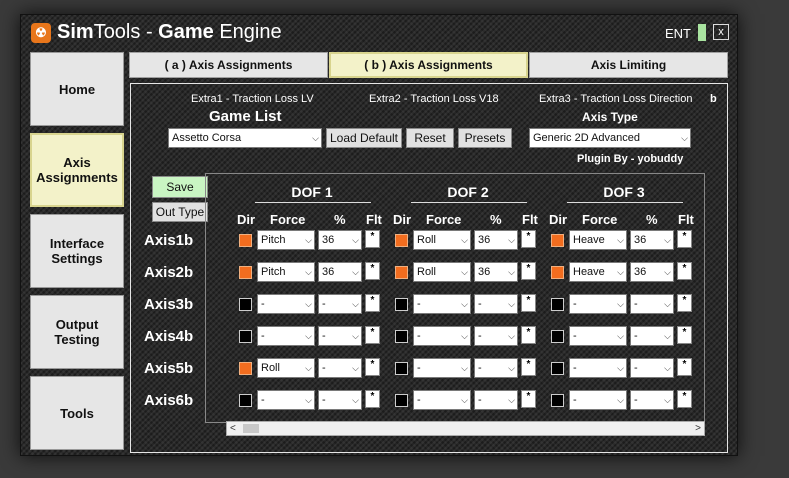  What do you see at coordinates (273, 272) in the screenshot?
I see `force-value: Pitch` at bounding box center [273, 272].